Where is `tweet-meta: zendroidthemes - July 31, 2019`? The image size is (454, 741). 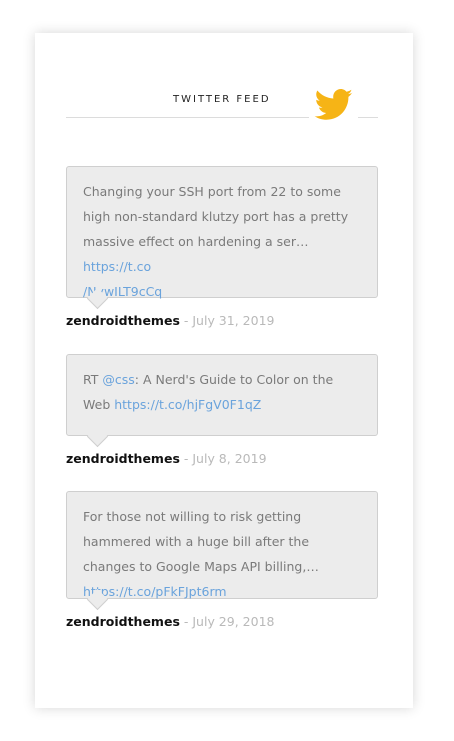 tweet-meta: zendroidthemes - July 31, 2019 is located at coordinates (222, 320).